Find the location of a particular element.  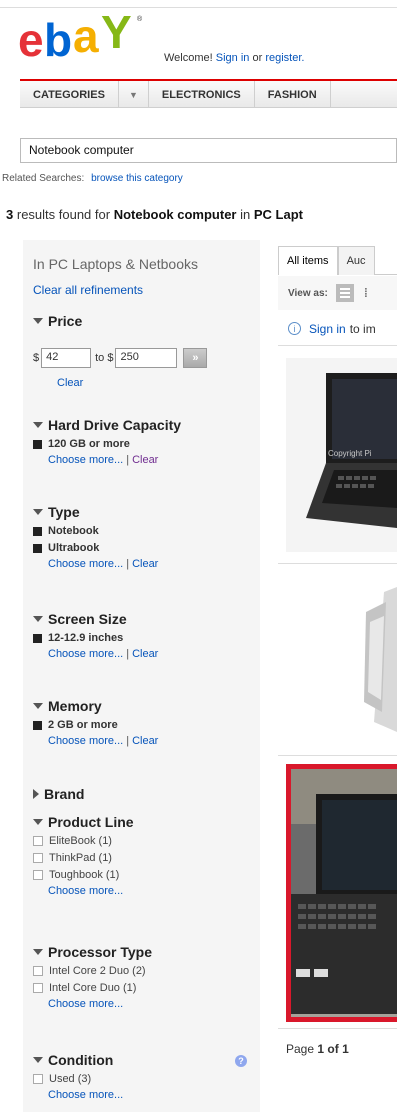

ebay-logo: e b a Y ® is located at coordinates (80, 37).